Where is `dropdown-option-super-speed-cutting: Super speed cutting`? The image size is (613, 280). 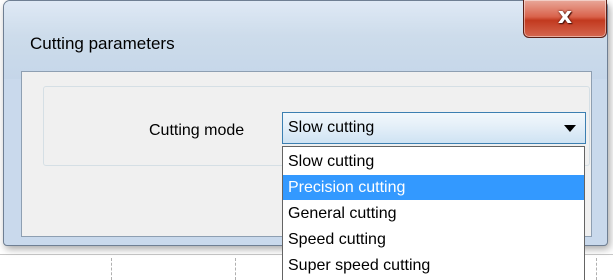 dropdown-option-super-speed-cutting: Super speed cutting is located at coordinates (433, 265).